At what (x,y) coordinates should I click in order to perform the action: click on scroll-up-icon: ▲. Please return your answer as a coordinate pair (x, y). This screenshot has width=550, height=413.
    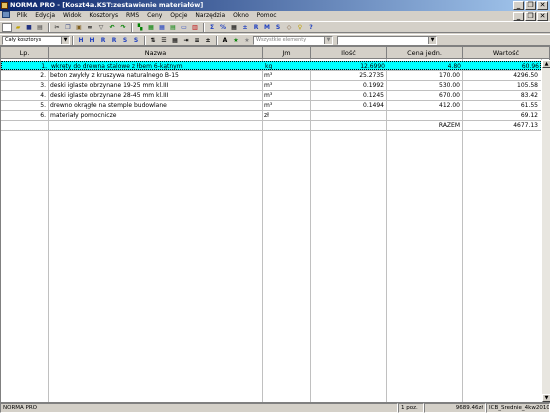
    Looking at the image, I should click on (546, 64).